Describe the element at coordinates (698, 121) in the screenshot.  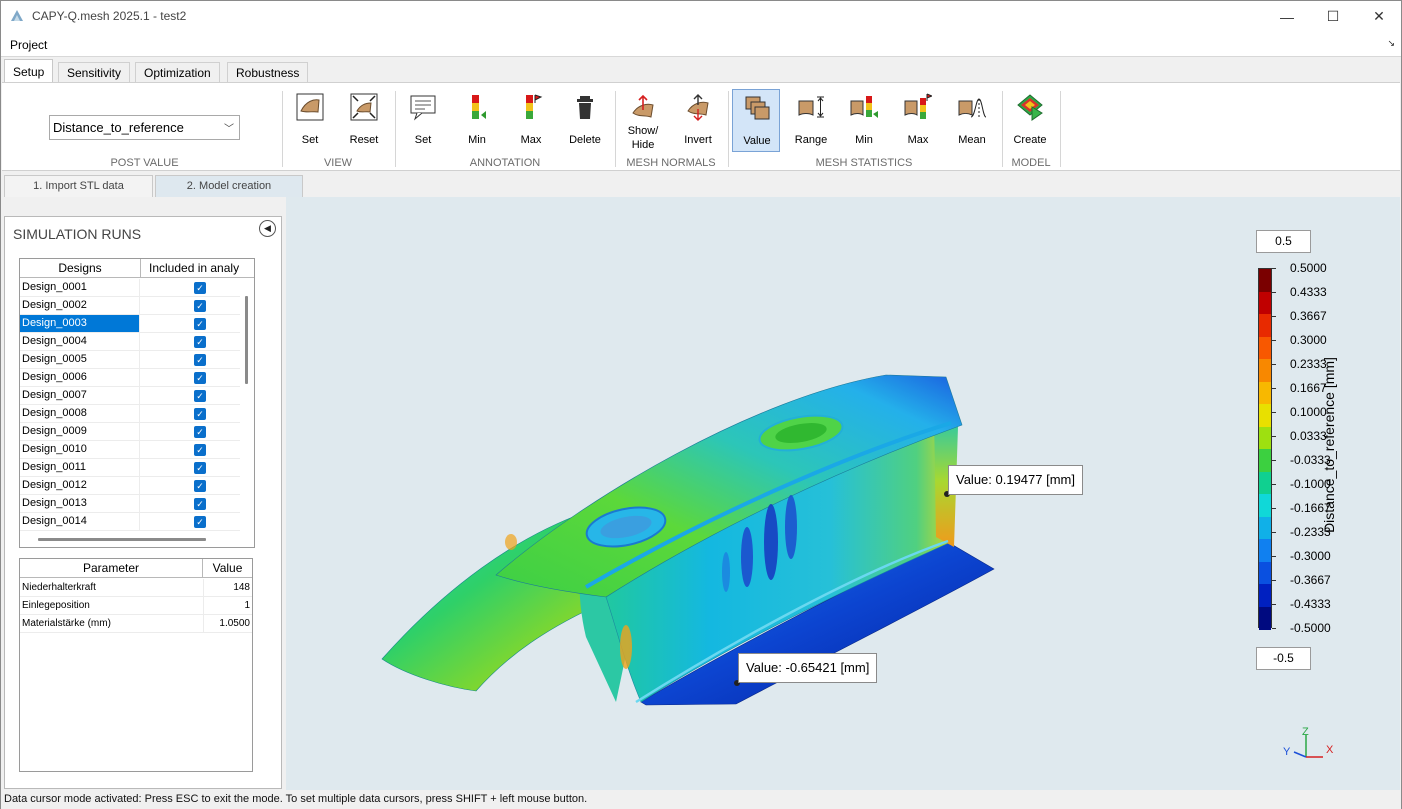
I see `normals-invert-button: Invert` at that location.